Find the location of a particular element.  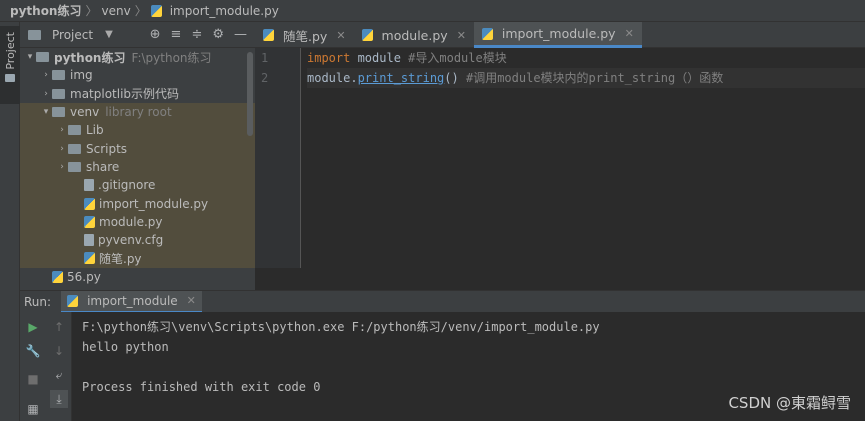

tree-item: .gitignore is located at coordinates (137, 185).